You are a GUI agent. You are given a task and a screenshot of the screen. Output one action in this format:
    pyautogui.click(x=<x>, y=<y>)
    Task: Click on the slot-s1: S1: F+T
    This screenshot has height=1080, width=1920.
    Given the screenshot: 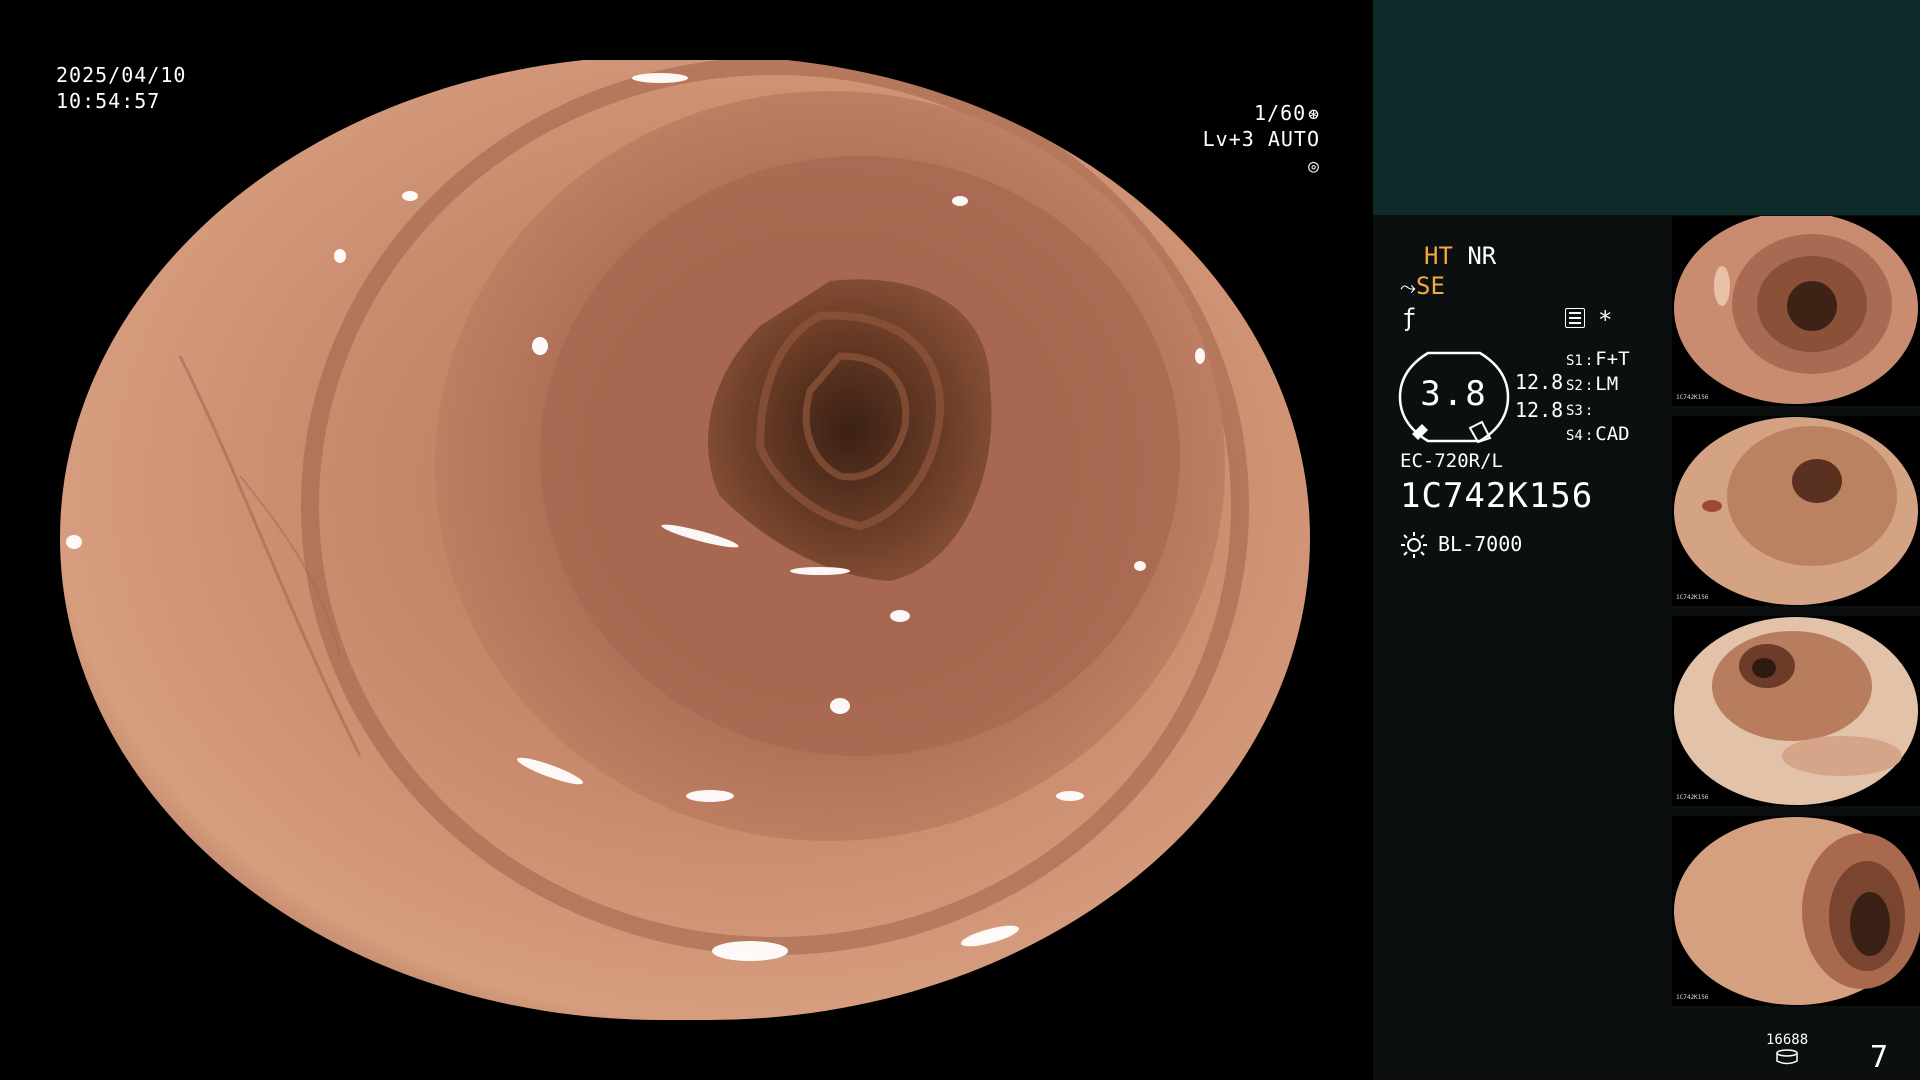 What is the action you would take?
    pyautogui.click(x=1598, y=359)
    